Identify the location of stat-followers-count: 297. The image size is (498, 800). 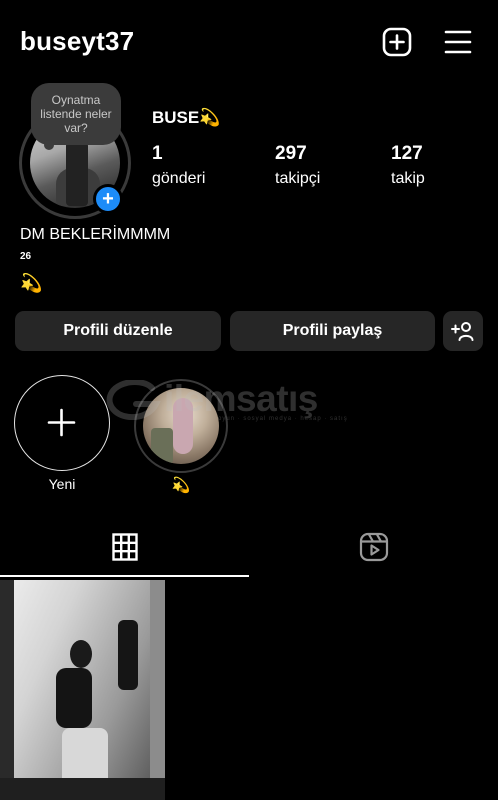
(291, 153).